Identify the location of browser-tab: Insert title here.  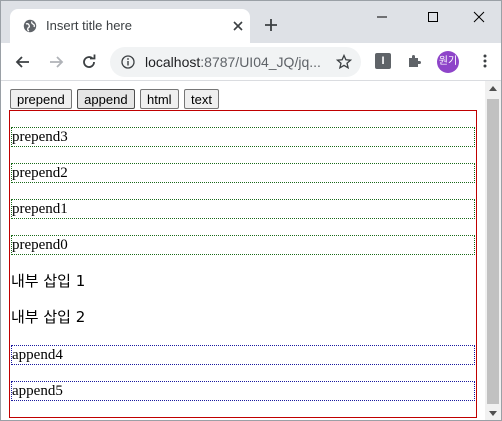
(130, 26).